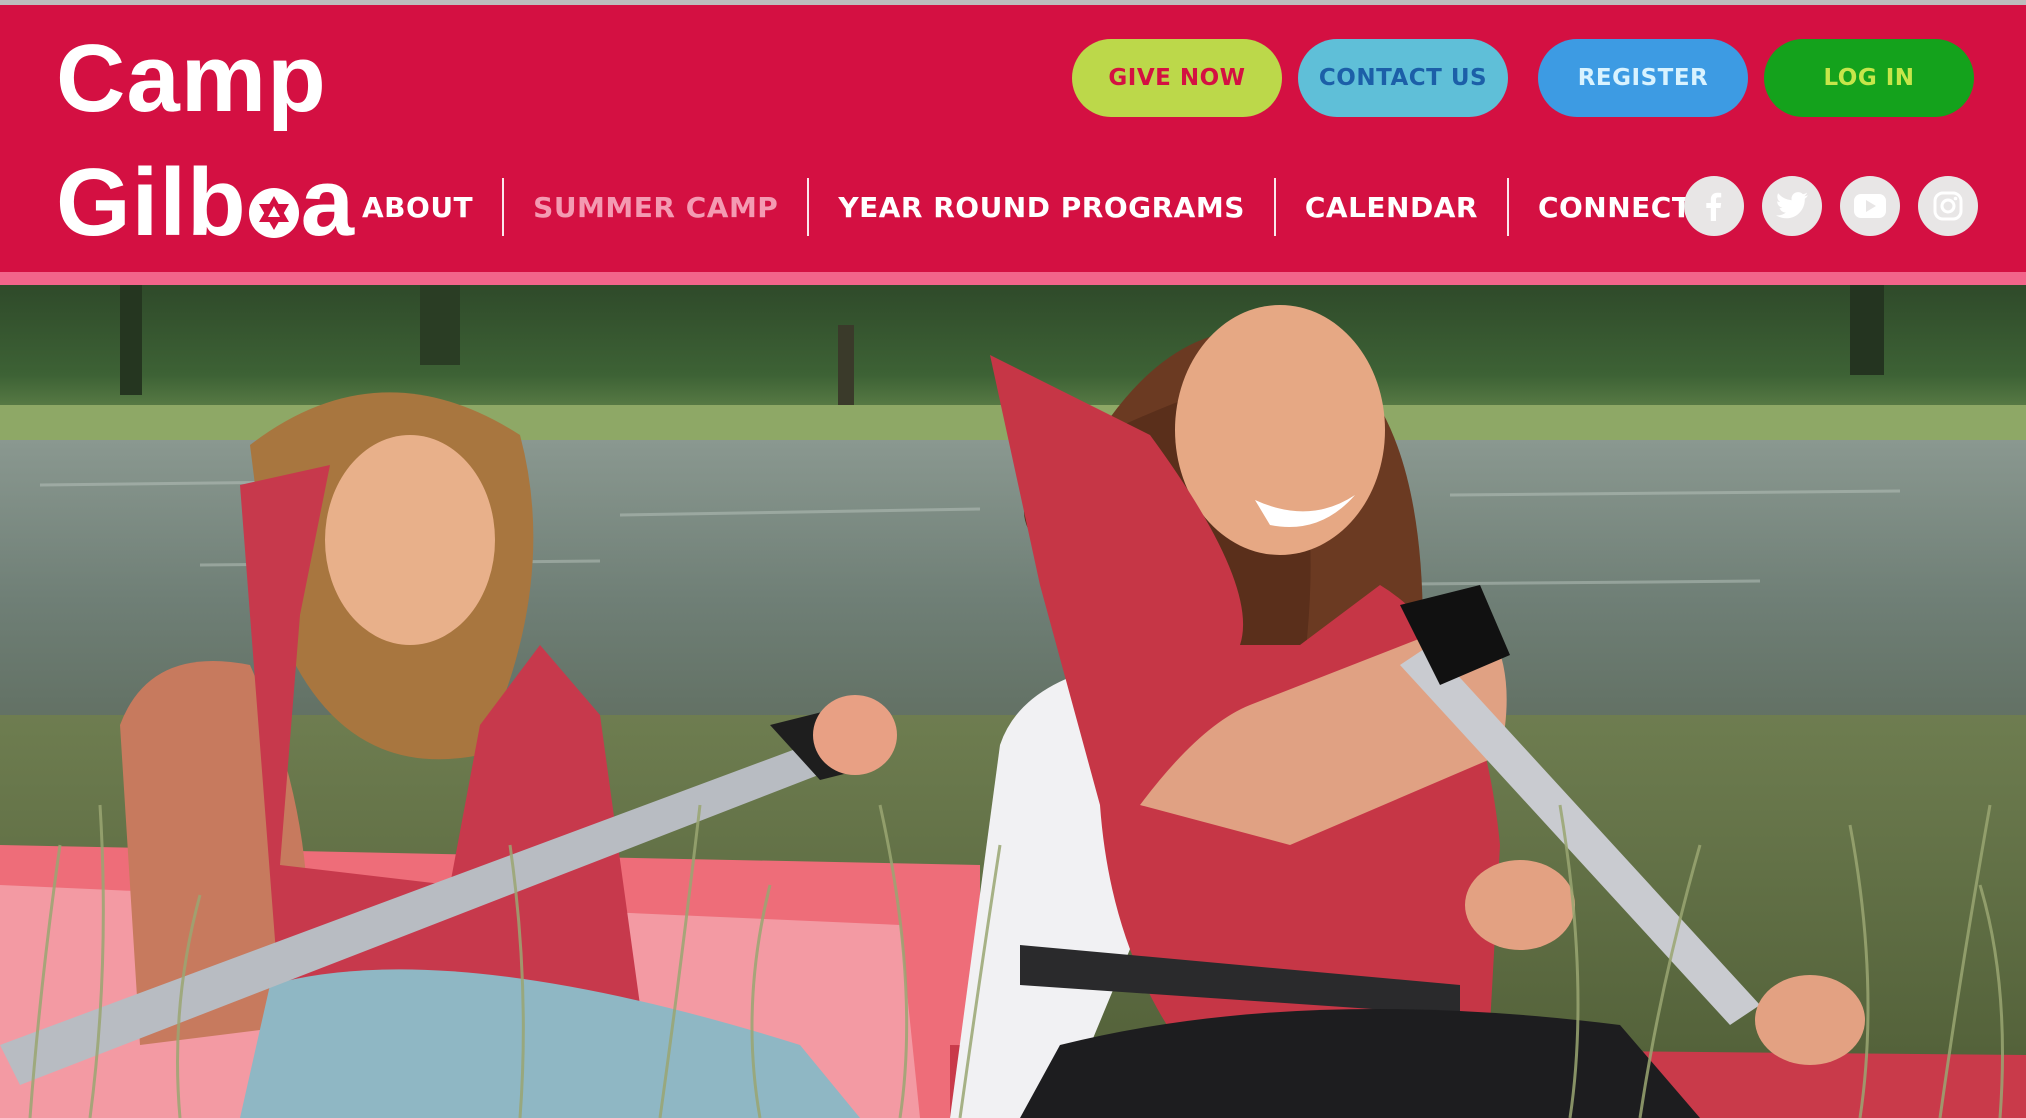 Image resolution: width=2026 pixels, height=1118 pixels. What do you see at coordinates (273, 213) in the screenshot?
I see `star-of-david-icon` at bounding box center [273, 213].